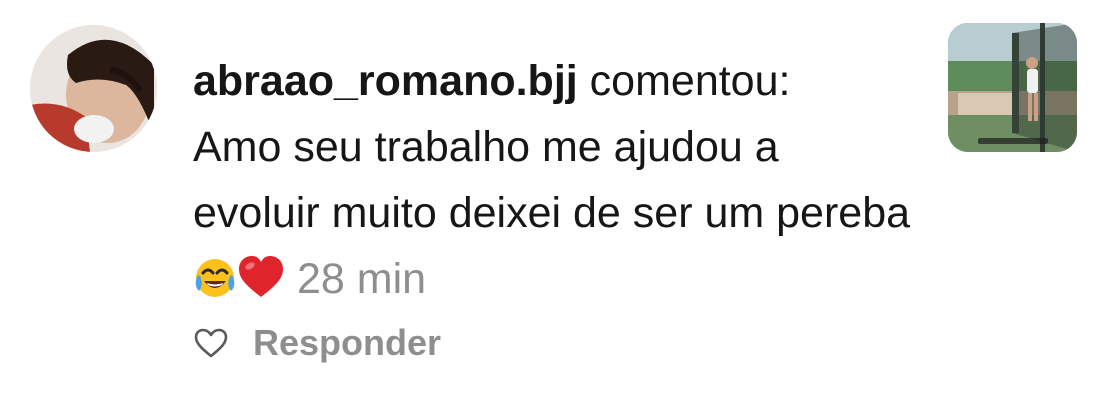 The image size is (1108, 400). I want to click on heart-outline-icon, so click(211, 343).